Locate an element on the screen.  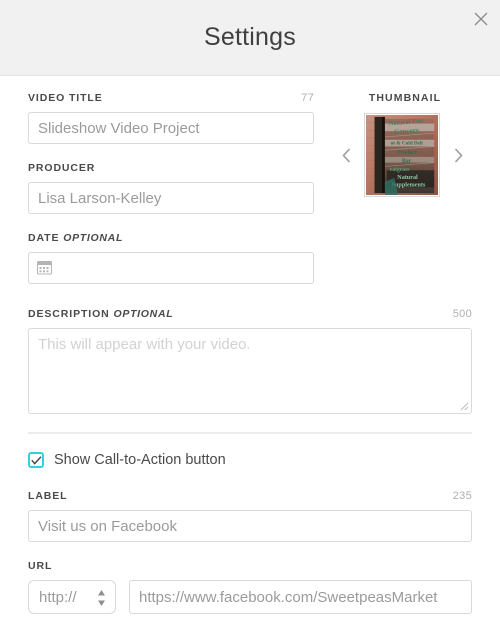
svg-text: Bar is located at coordinates (407, 162).